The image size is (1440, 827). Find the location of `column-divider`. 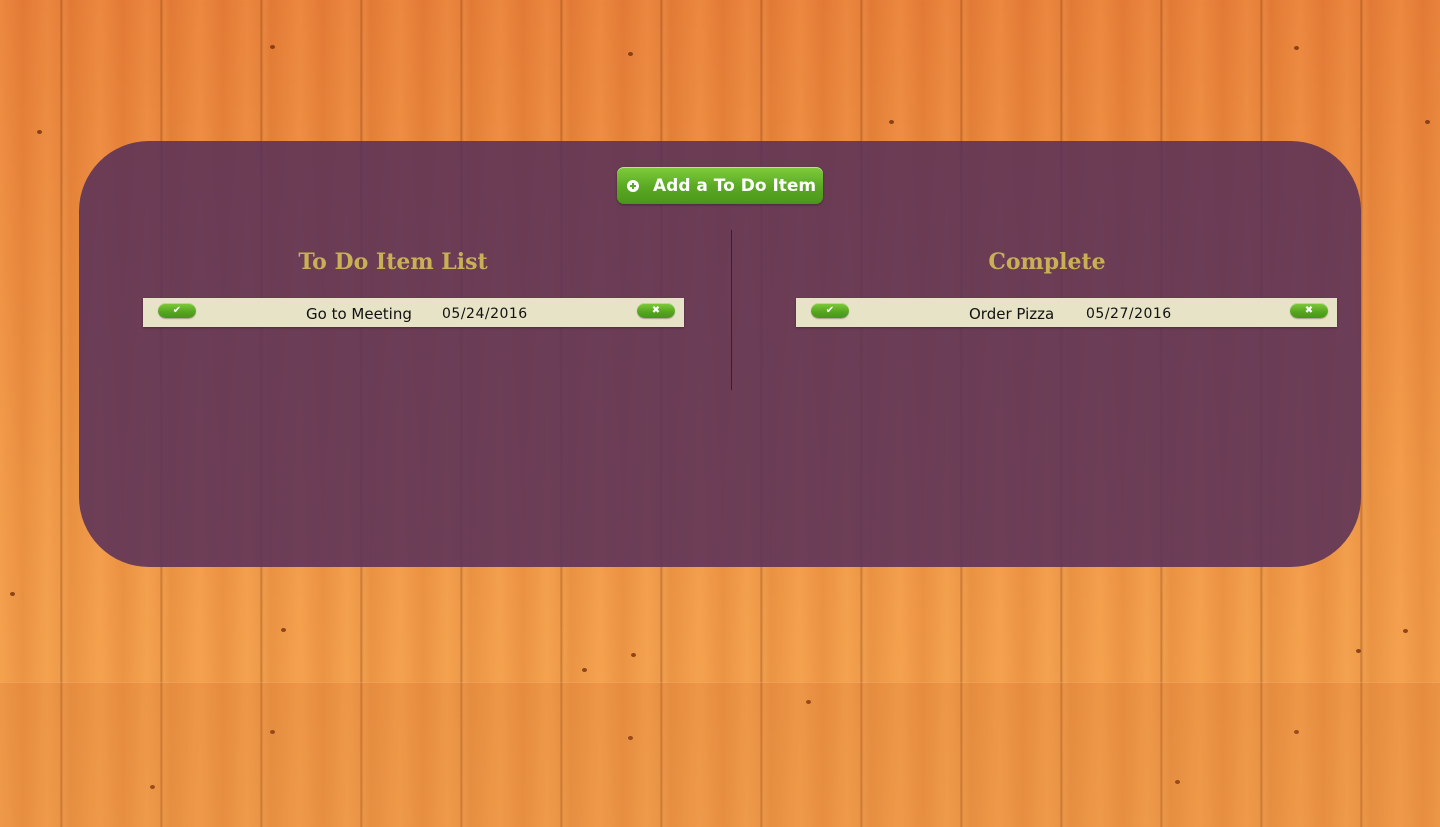

column-divider is located at coordinates (731, 310).